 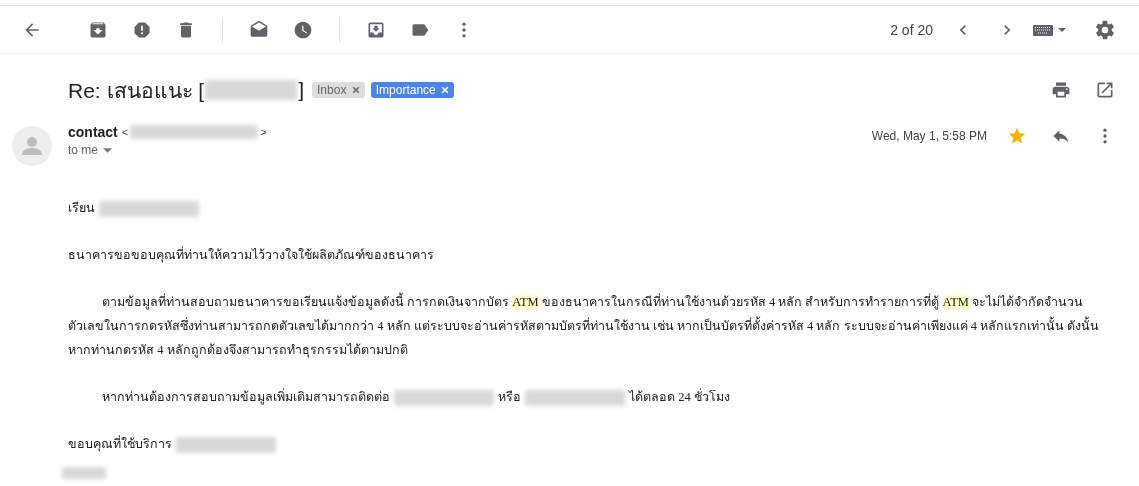 I want to click on recipient-dropdown: to me, so click(x=90, y=150).